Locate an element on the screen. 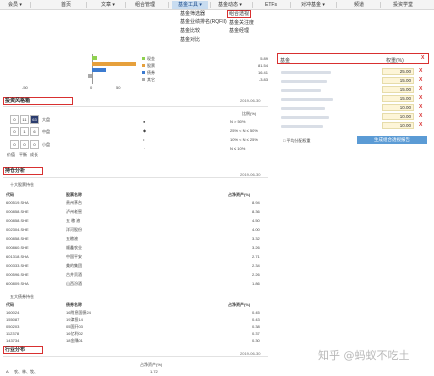  style-cell: 0 is located at coordinates (24, 144).